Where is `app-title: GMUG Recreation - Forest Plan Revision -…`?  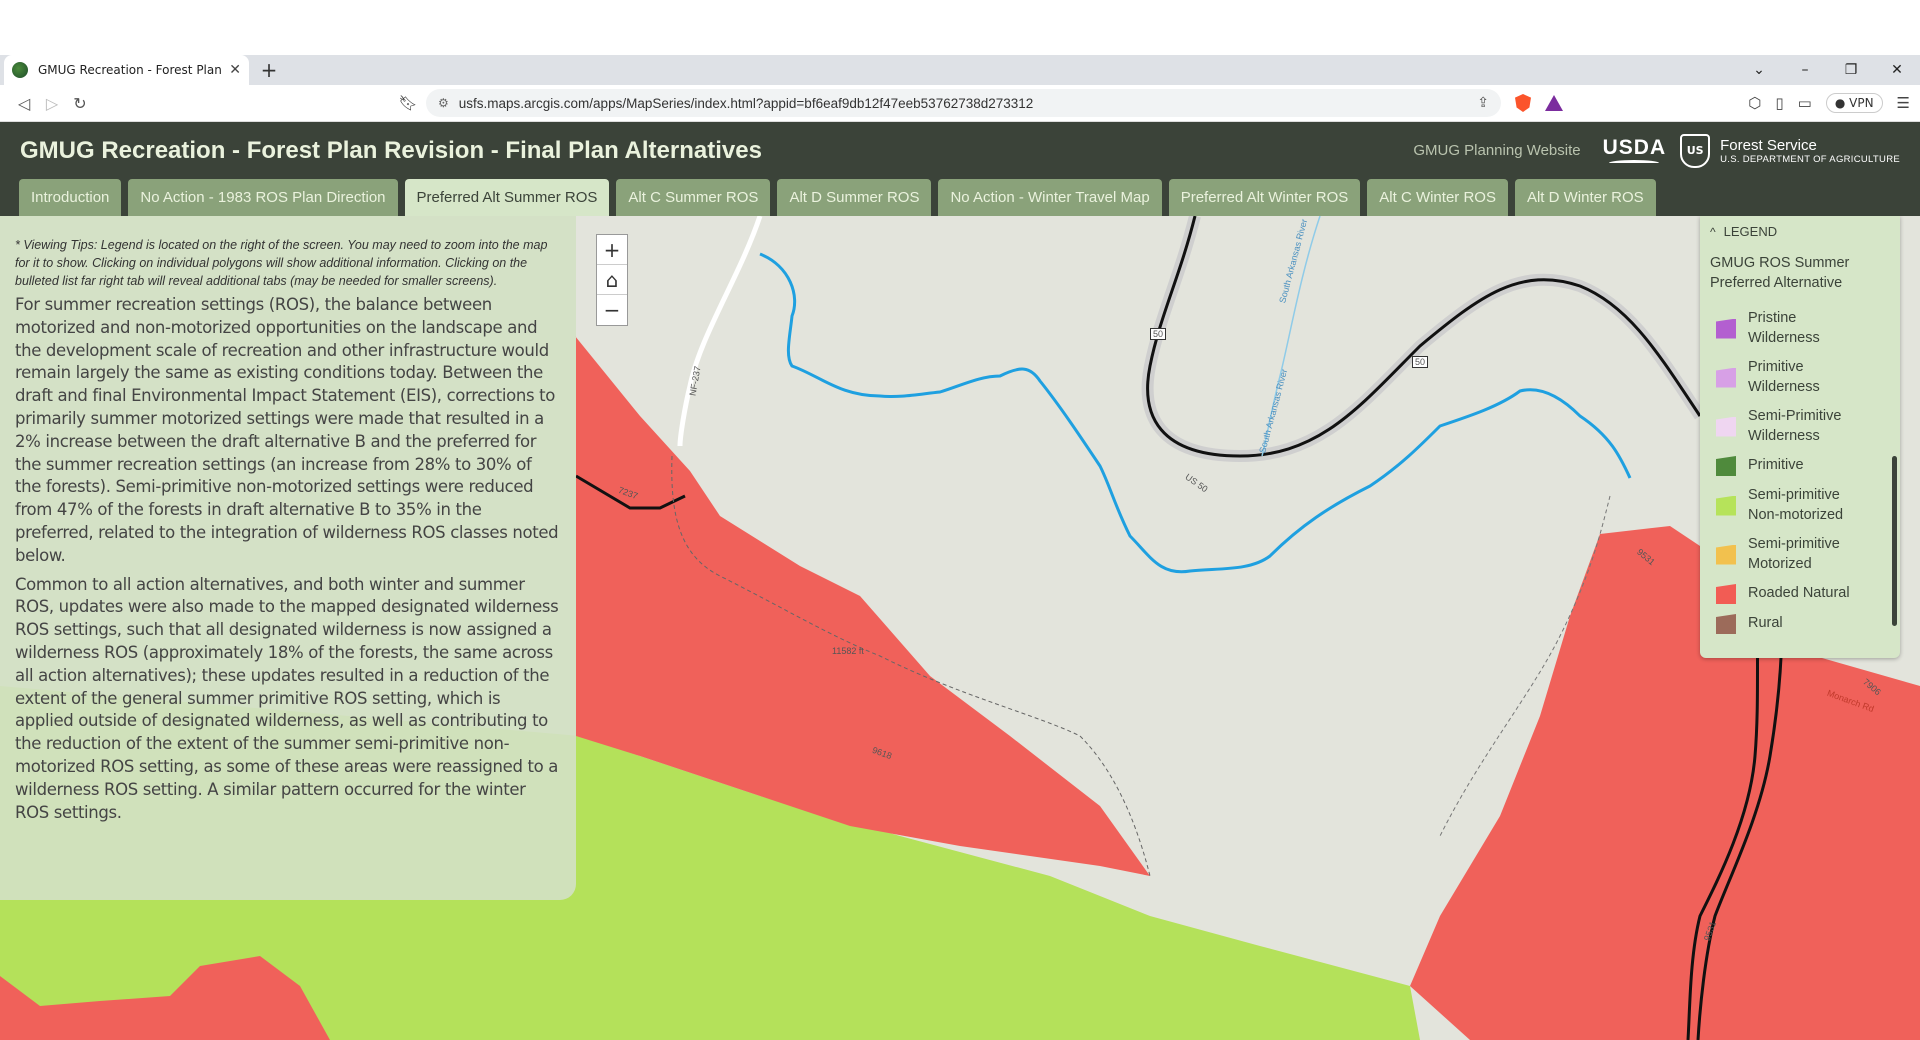
app-title: GMUG Recreation - Forest Plan Revision -… is located at coordinates (391, 150).